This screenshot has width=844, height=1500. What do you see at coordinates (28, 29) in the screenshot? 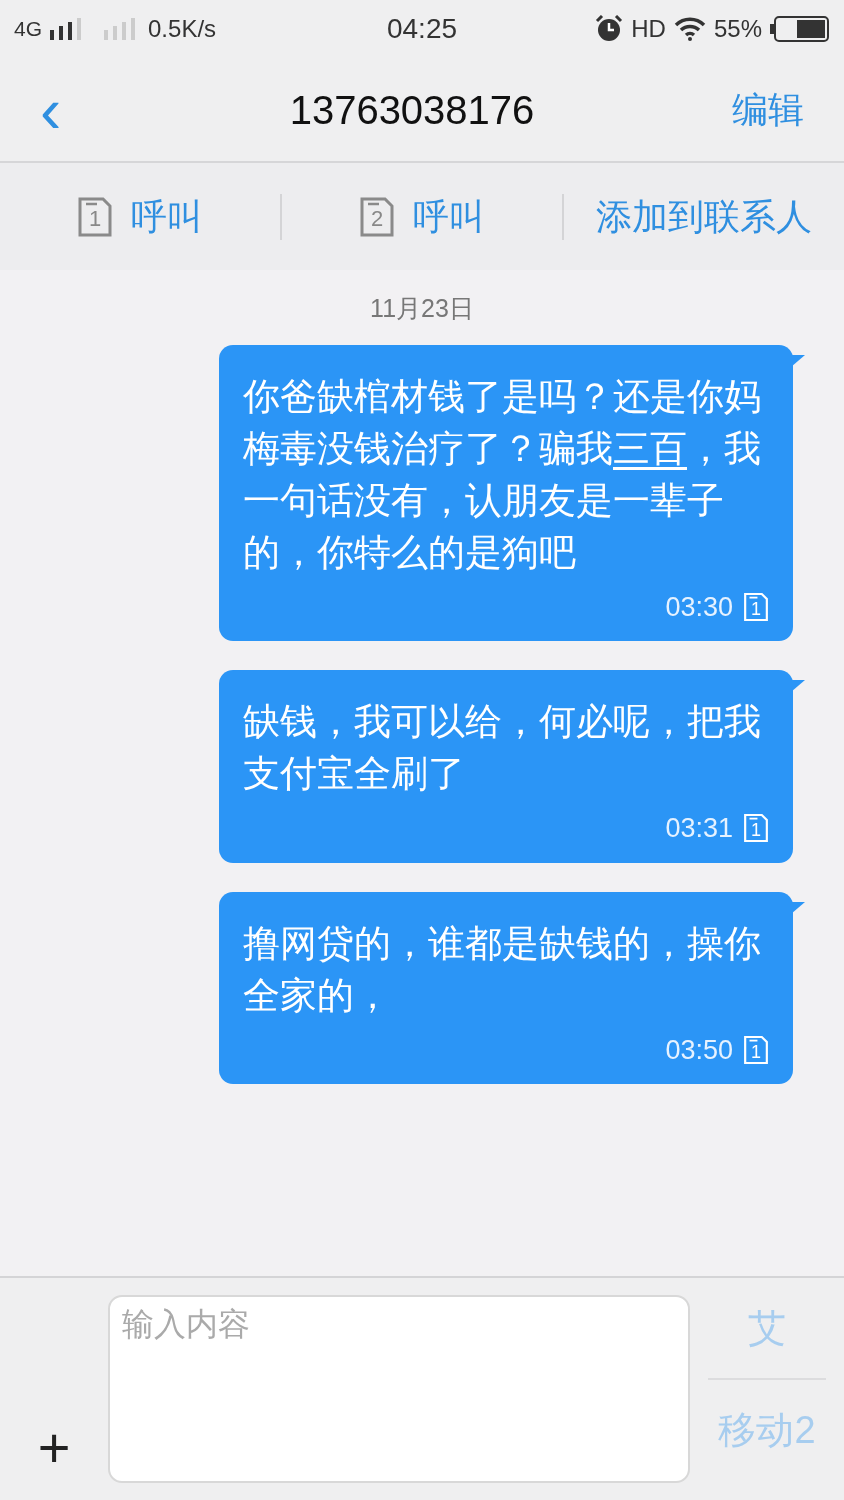
I see `network-type: 4G` at bounding box center [28, 29].